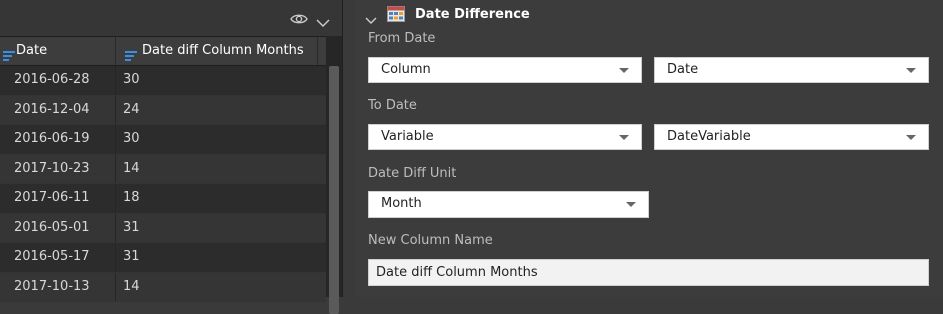  I want to click on from-date-source-dropdown: Date, so click(791, 70).